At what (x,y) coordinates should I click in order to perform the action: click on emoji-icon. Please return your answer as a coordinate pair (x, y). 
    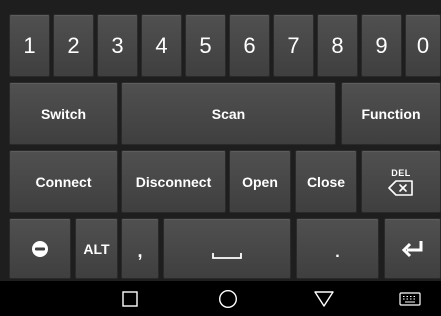
    Looking at the image, I should click on (40, 249).